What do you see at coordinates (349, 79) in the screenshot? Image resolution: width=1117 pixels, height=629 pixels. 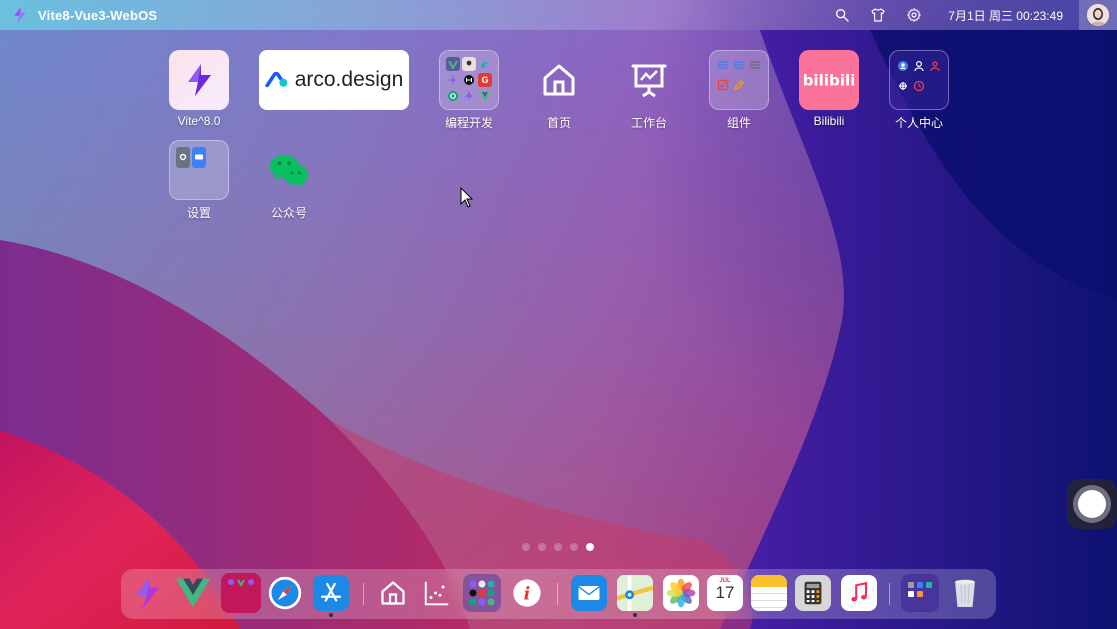 I see `arco-logo-text: arco.design` at bounding box center [349, 79].